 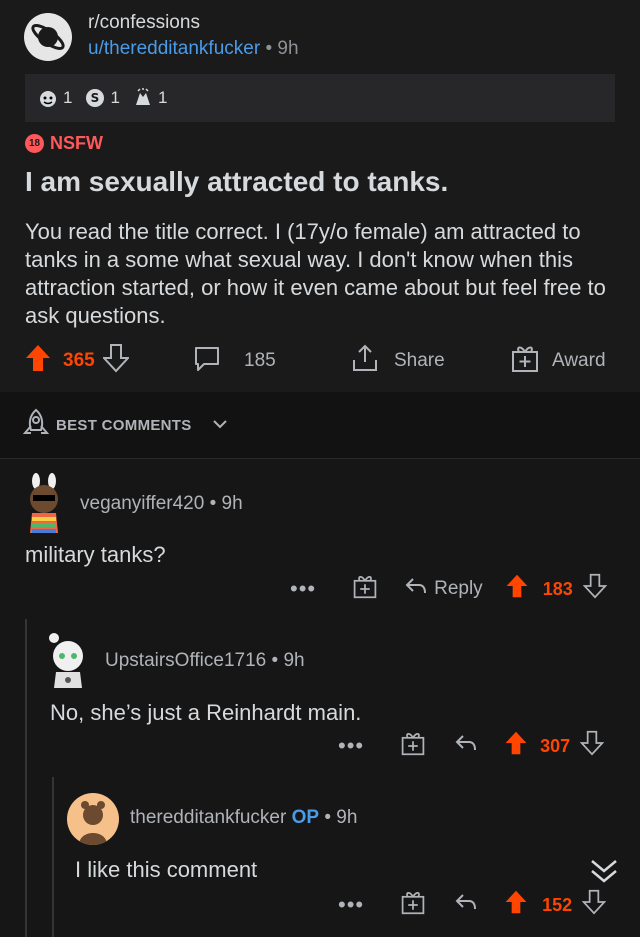 I want to click on award-coin-icon: S, so click(x=95, y=98).